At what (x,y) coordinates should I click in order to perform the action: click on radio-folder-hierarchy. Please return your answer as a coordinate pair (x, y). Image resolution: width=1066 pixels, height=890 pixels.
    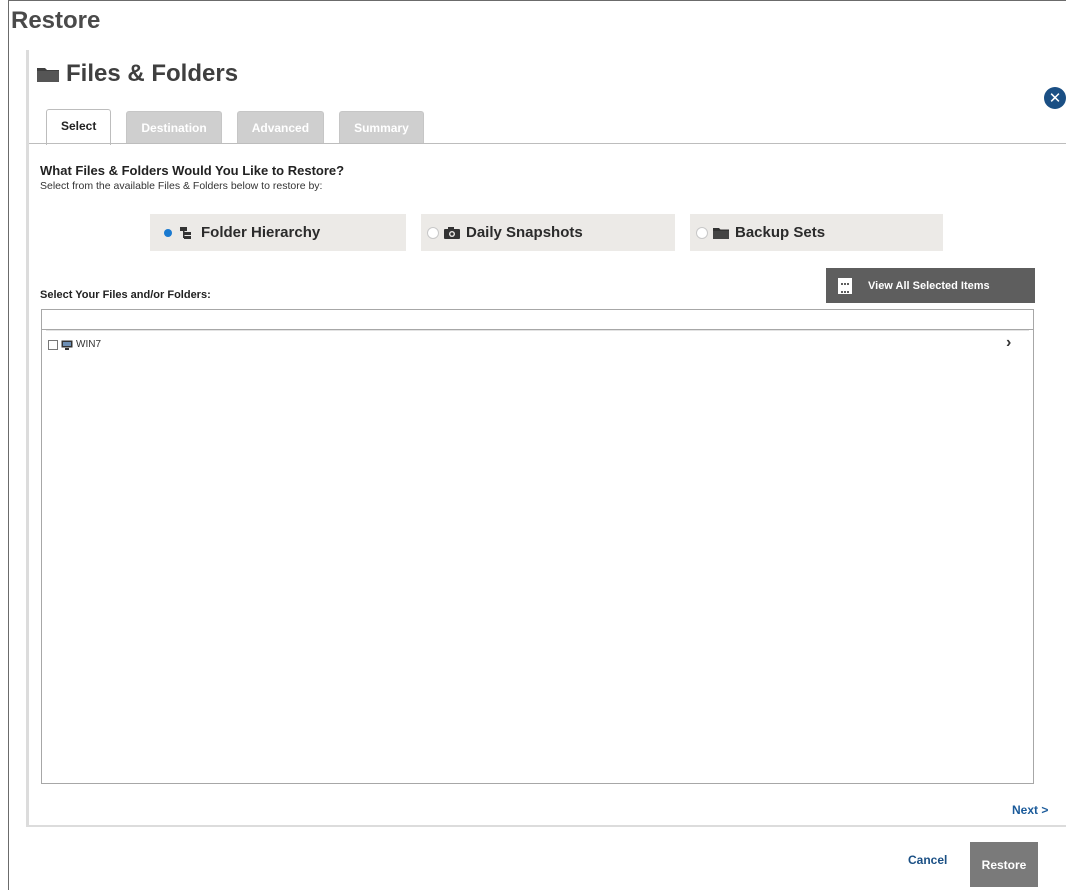
    Looking at the image, I should click on (168, 232).